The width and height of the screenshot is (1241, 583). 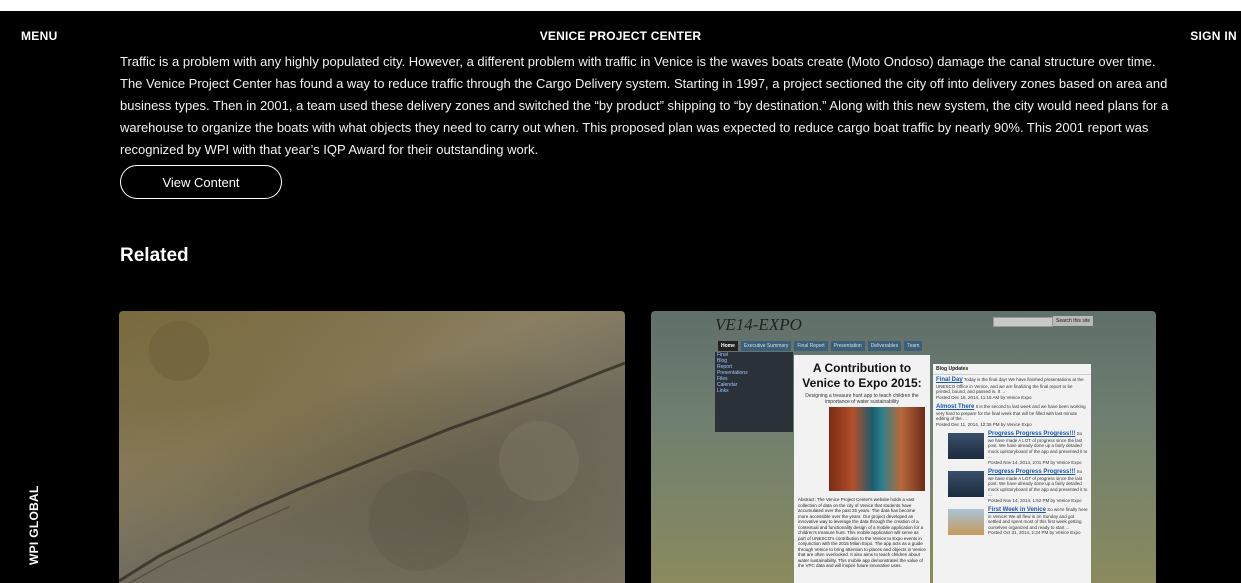 I want to click on wpi-global-link: WPI GLOBAL, so click(x=34, y=525).